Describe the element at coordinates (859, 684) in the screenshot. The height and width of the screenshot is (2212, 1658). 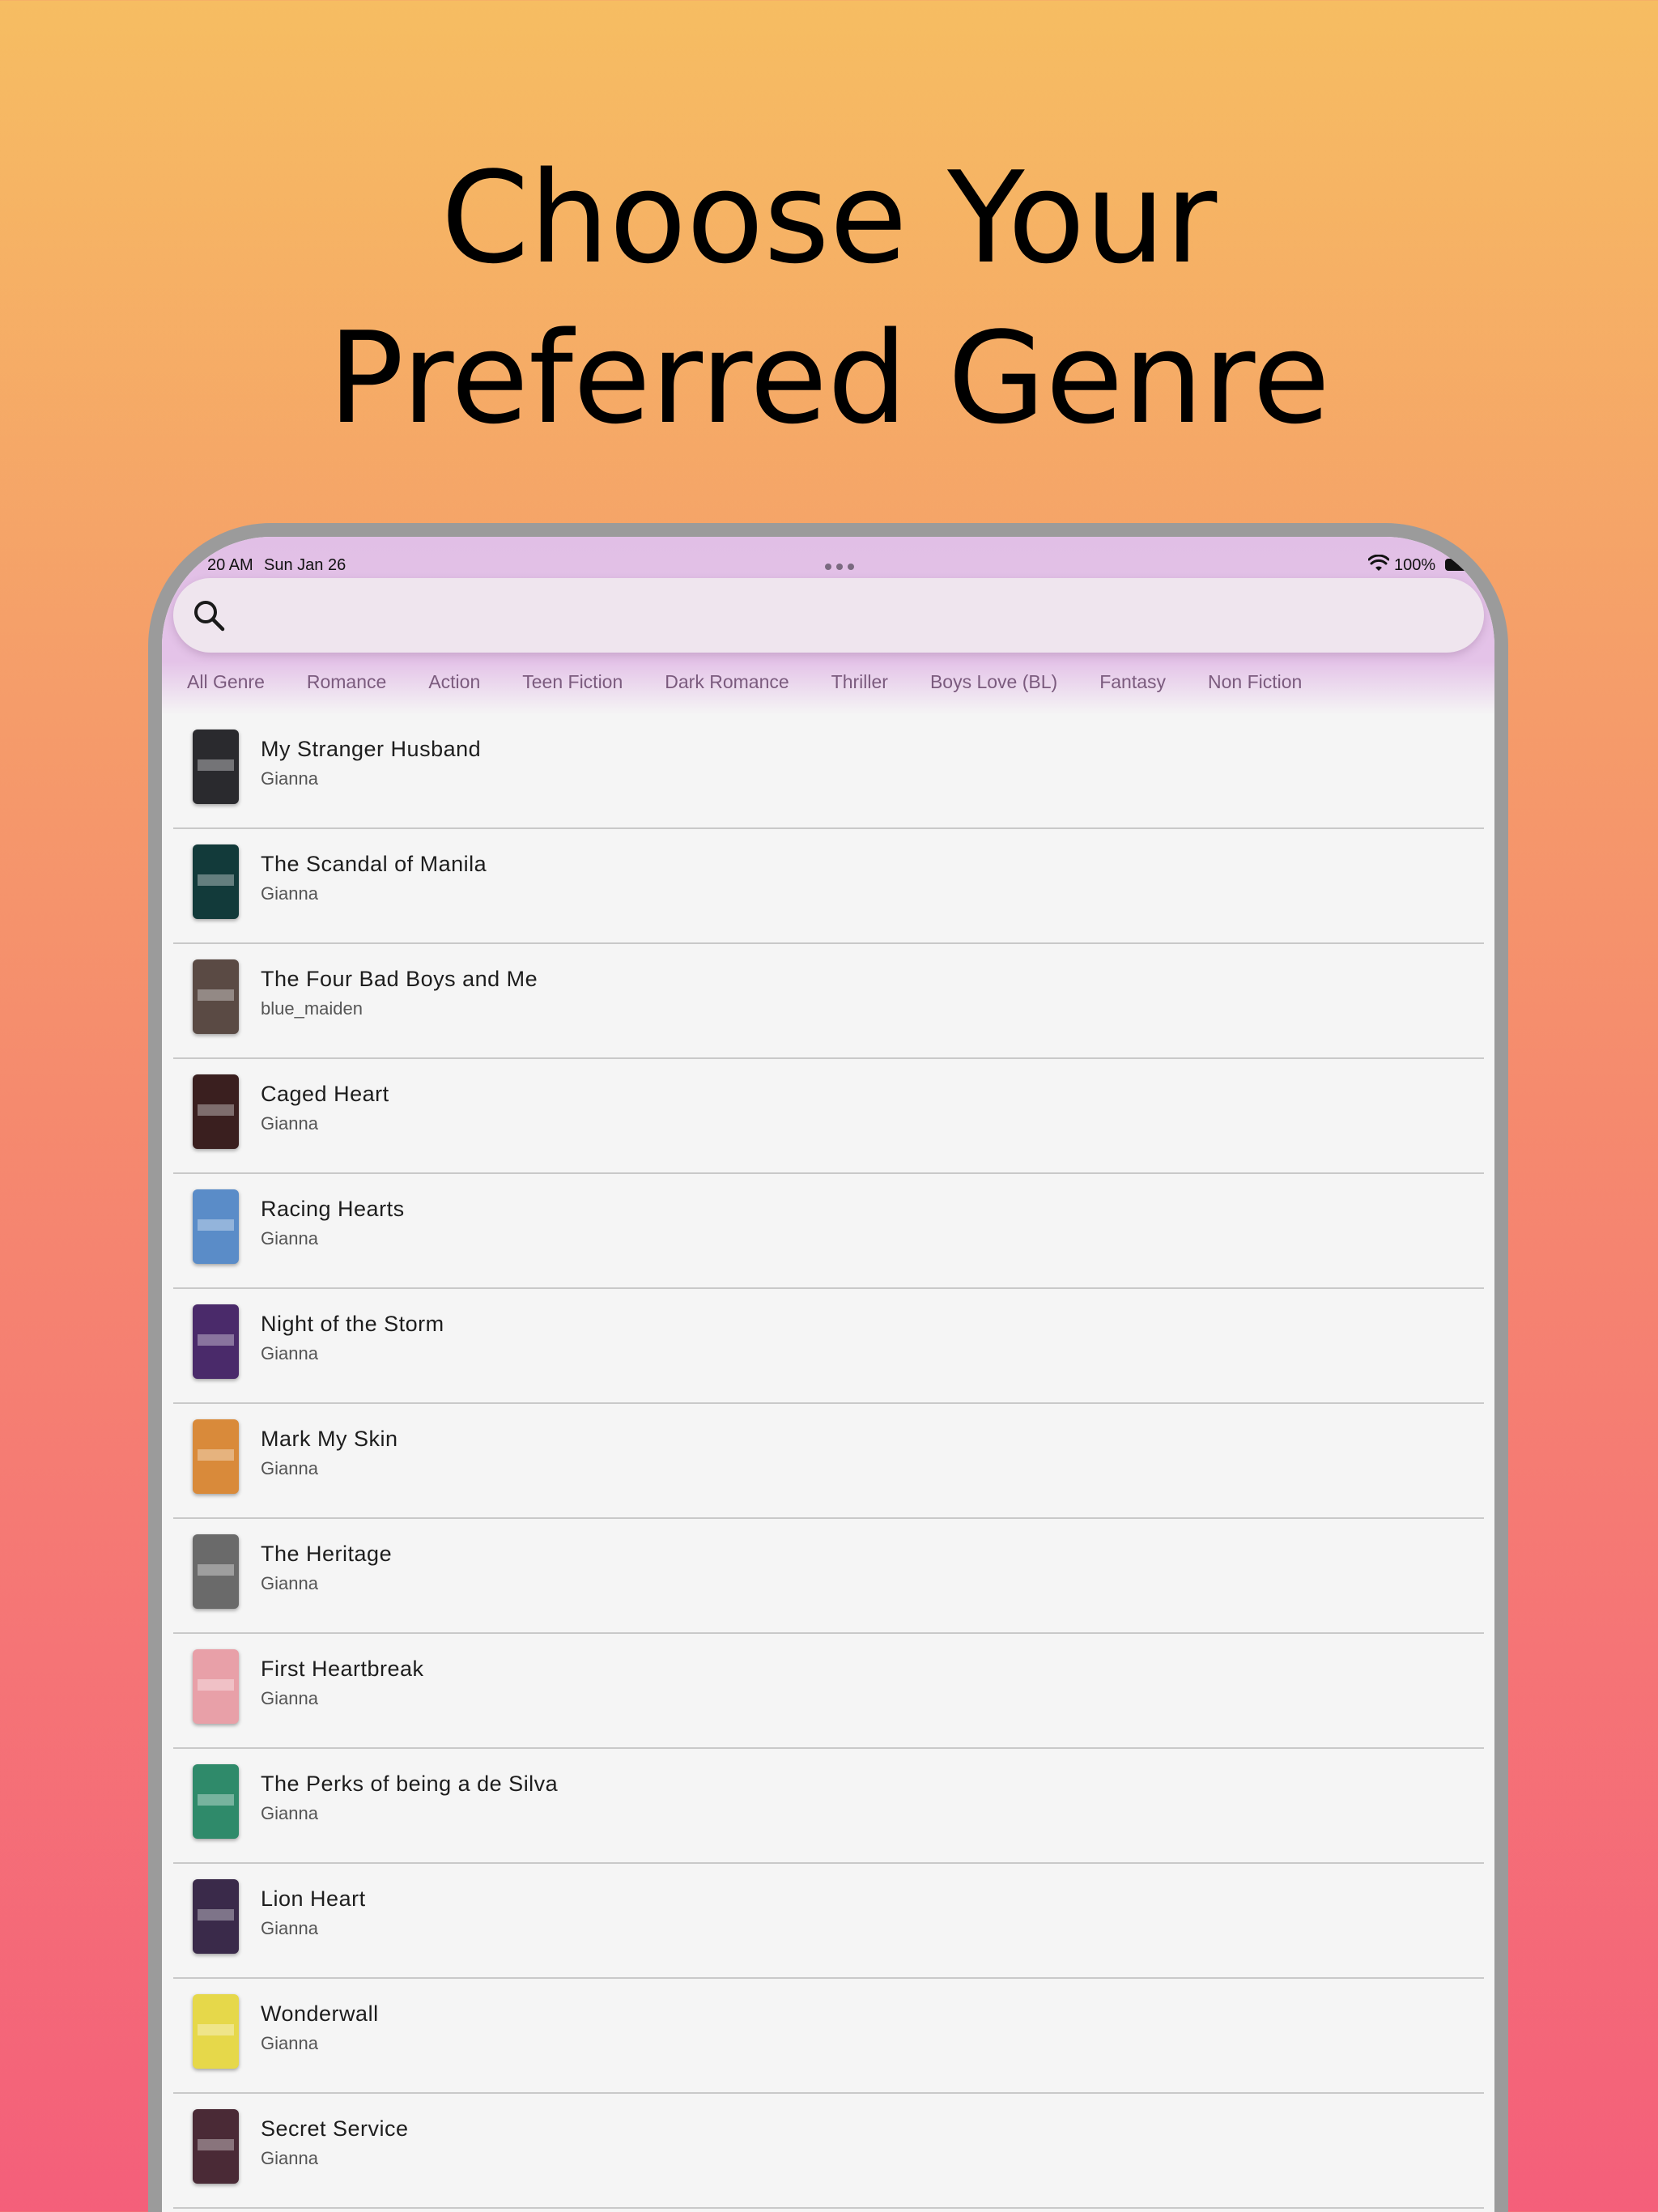
I see `genre-tab: Thriller` at that location.